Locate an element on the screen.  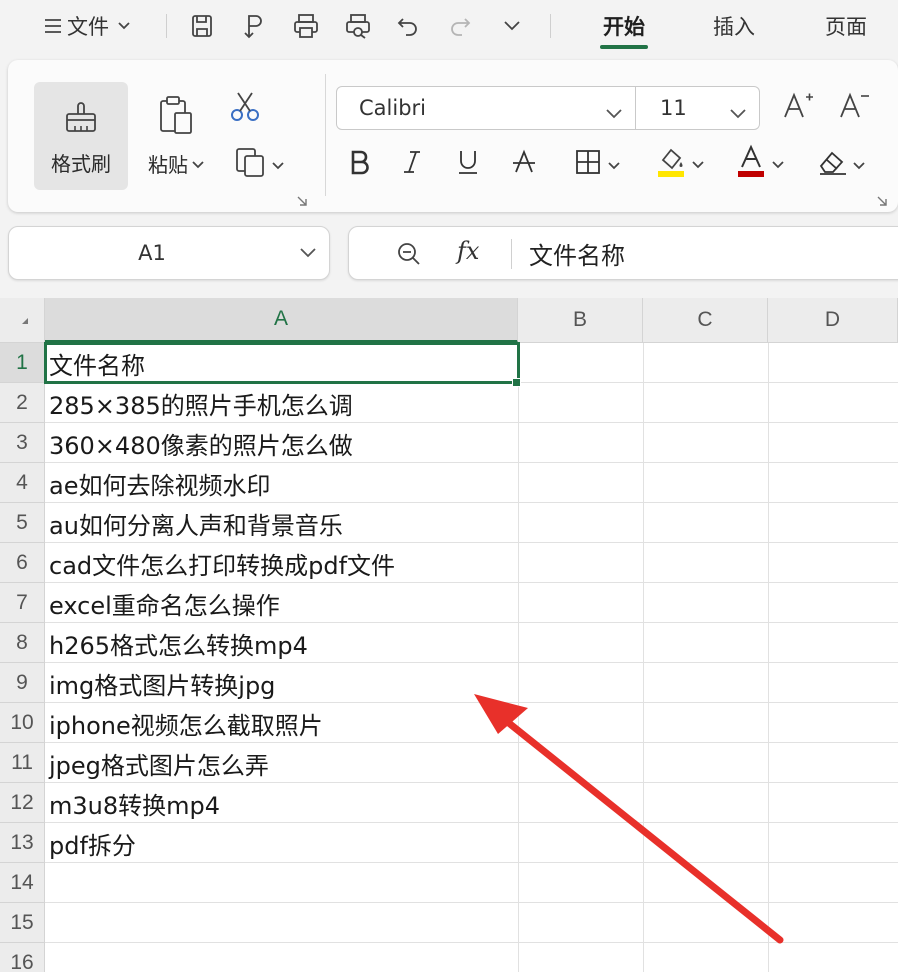
active-cell-border is located at coordinates (282, 363).